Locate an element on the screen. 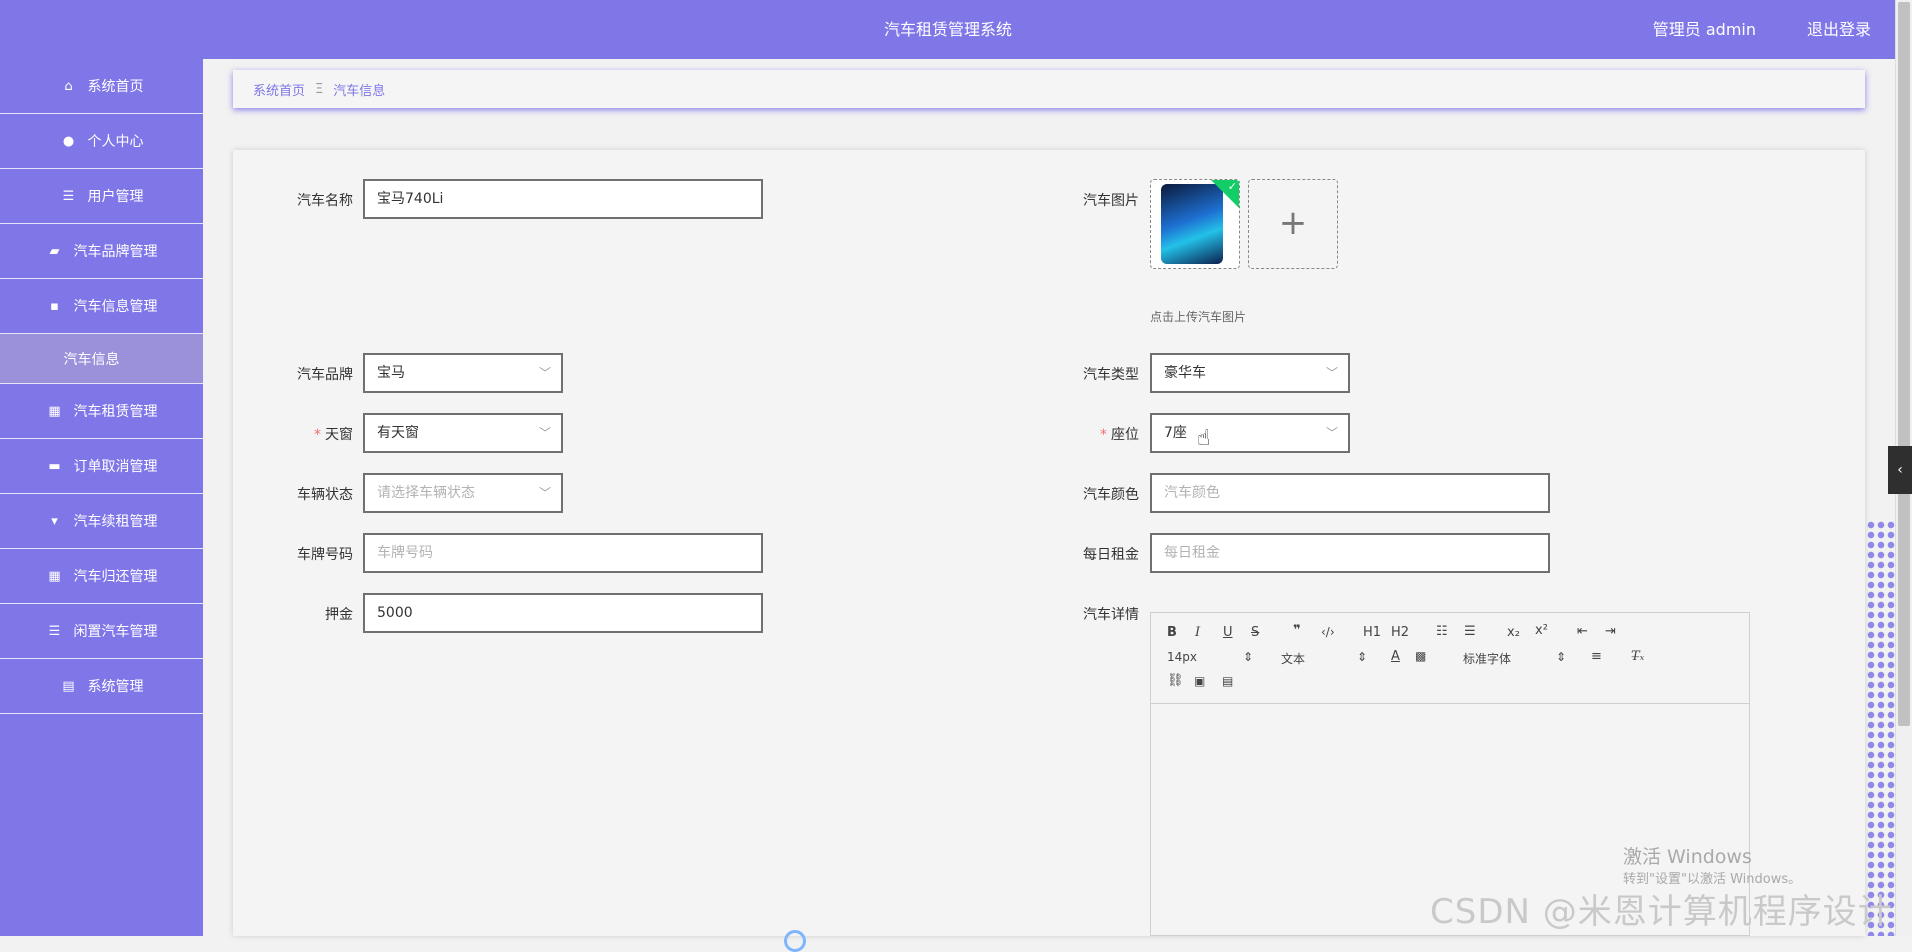  font-size-select: 14px is located at coordinates (1182, 657).